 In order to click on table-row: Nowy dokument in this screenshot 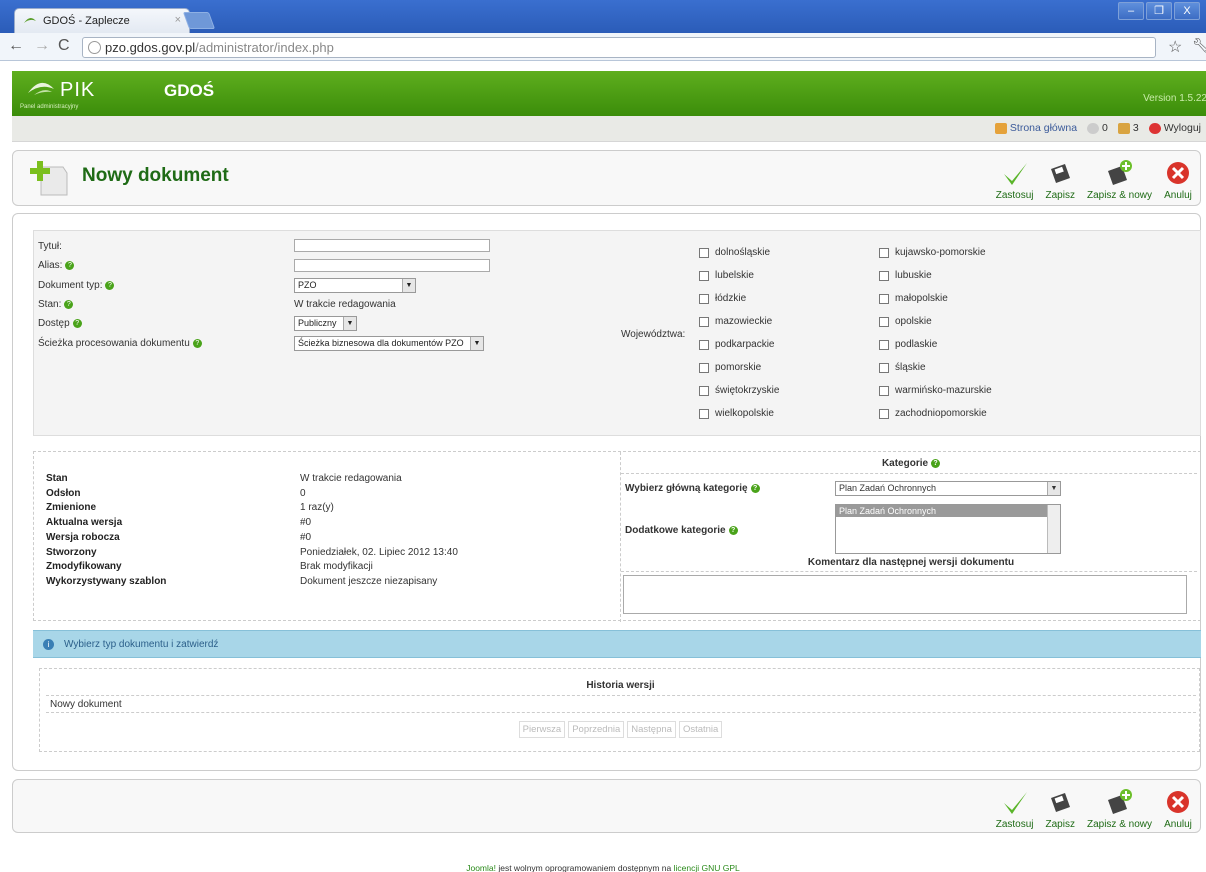, I will do `click(621, 704)`.